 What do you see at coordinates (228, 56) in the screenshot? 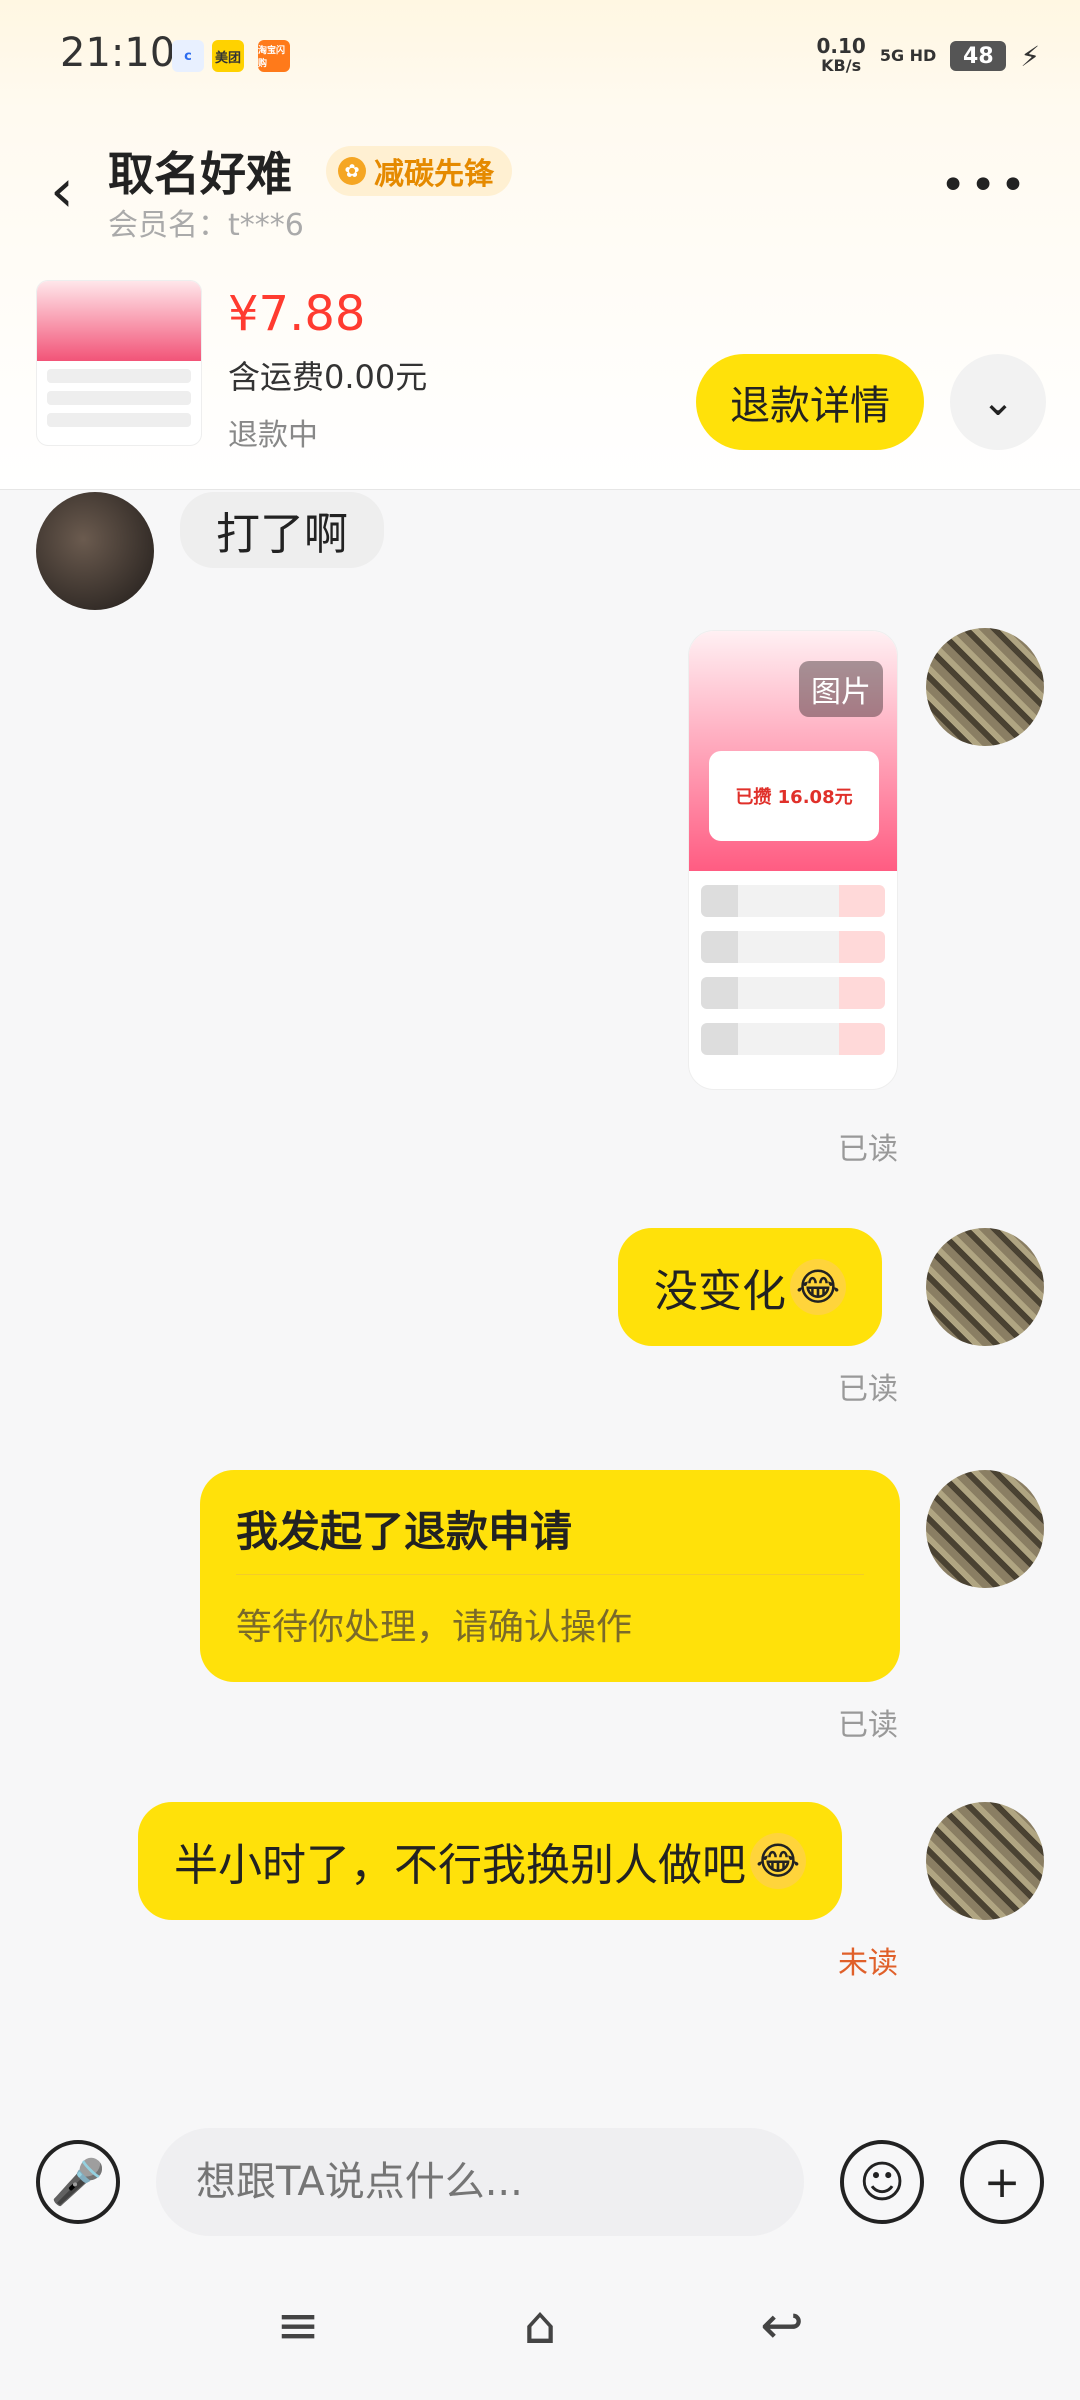
I see `meituan-icon: 美团` at bounding box center [228, 56].